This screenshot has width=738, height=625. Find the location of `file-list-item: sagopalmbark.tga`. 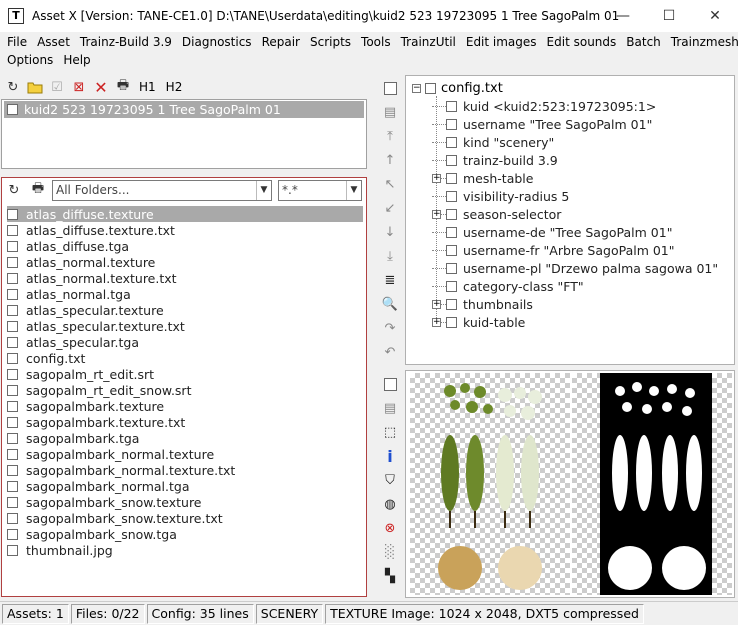

file-list-item: sagopalmbark.tga is located at coordinates (185, 438).